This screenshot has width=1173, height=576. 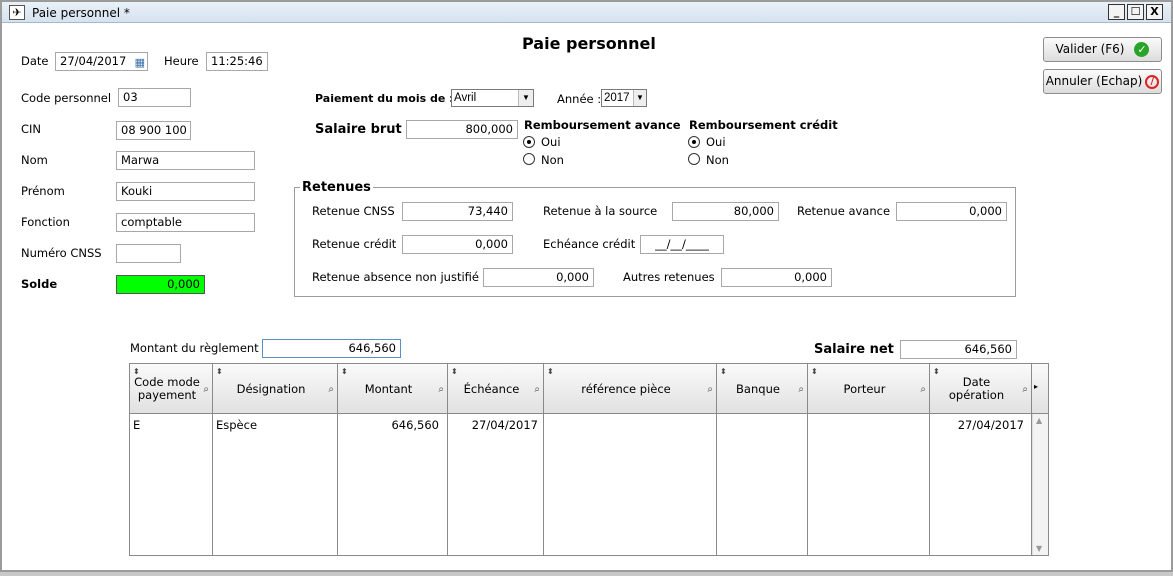 I want to click on heure-field: 11:25:46, so click(x=237, y=61).